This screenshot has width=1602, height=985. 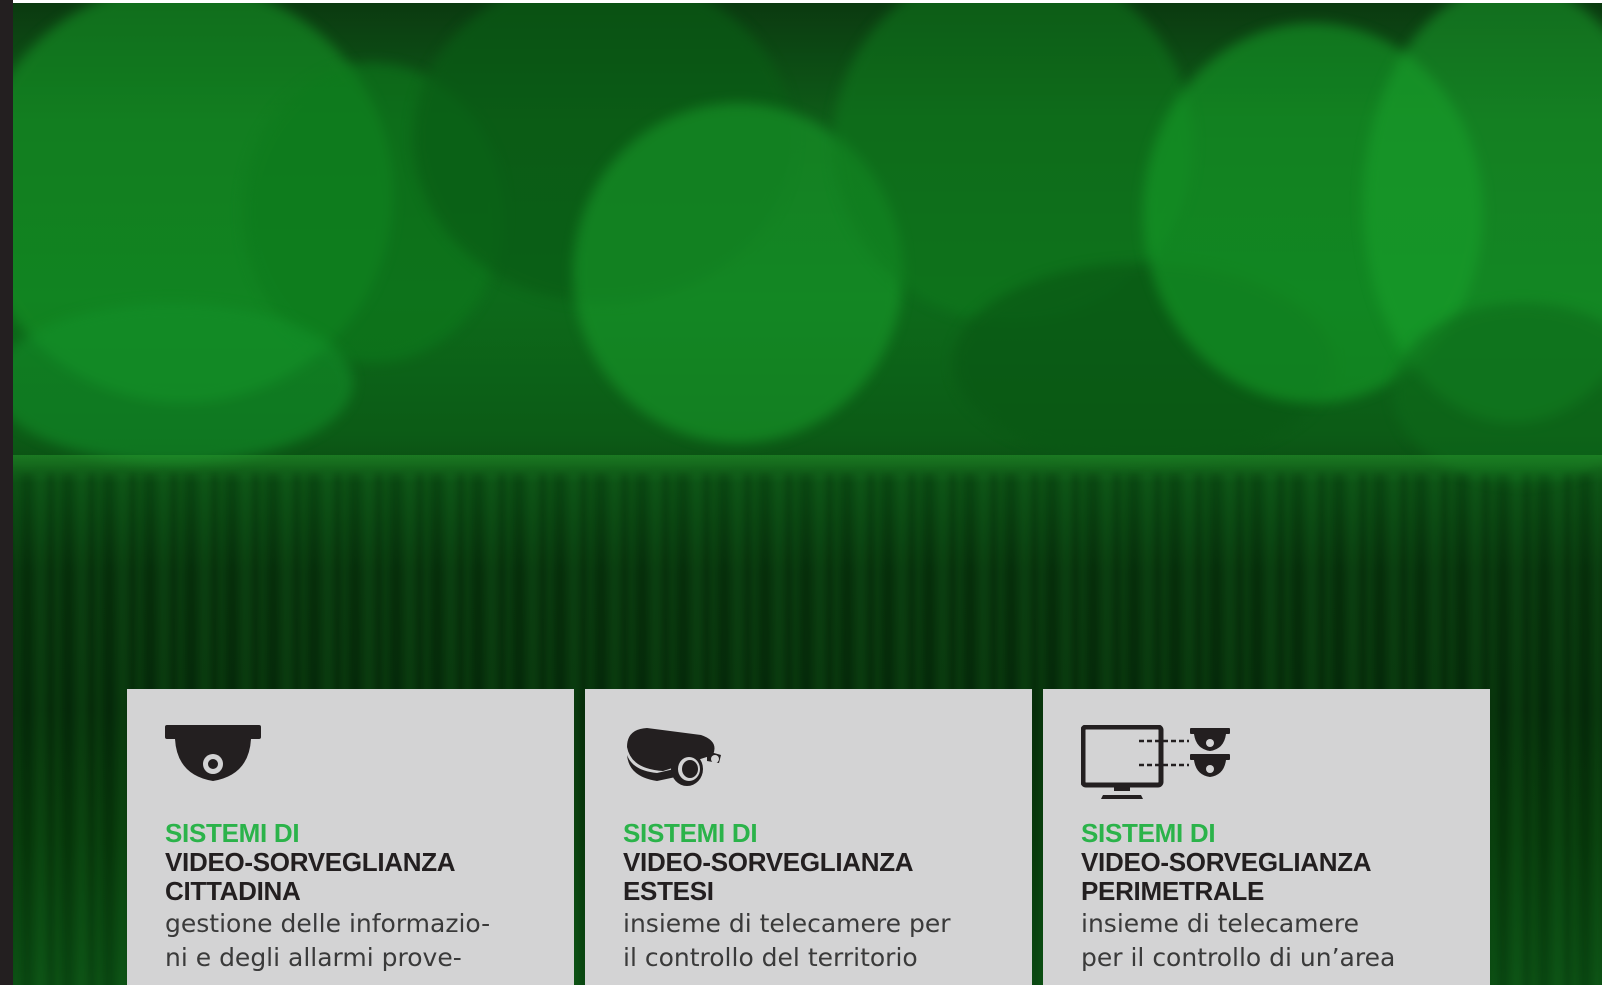 I want to click on left-edge-bar, so click(x=6, y=492).